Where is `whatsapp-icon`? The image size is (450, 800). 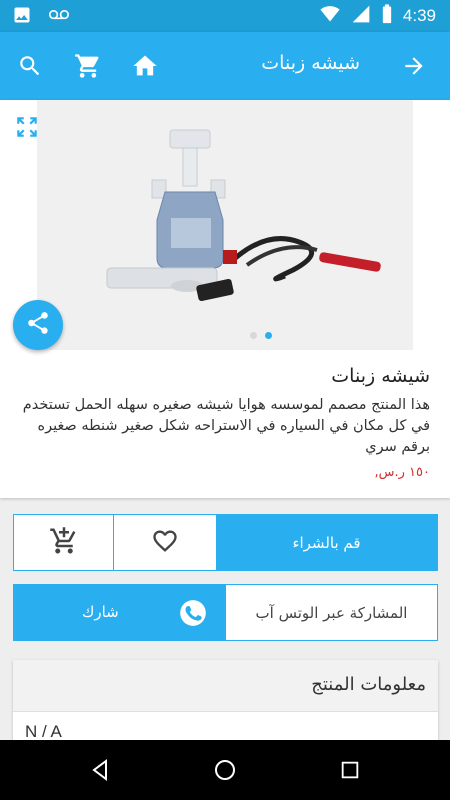
whatsapp-icon is located at coordinates (193, 613).